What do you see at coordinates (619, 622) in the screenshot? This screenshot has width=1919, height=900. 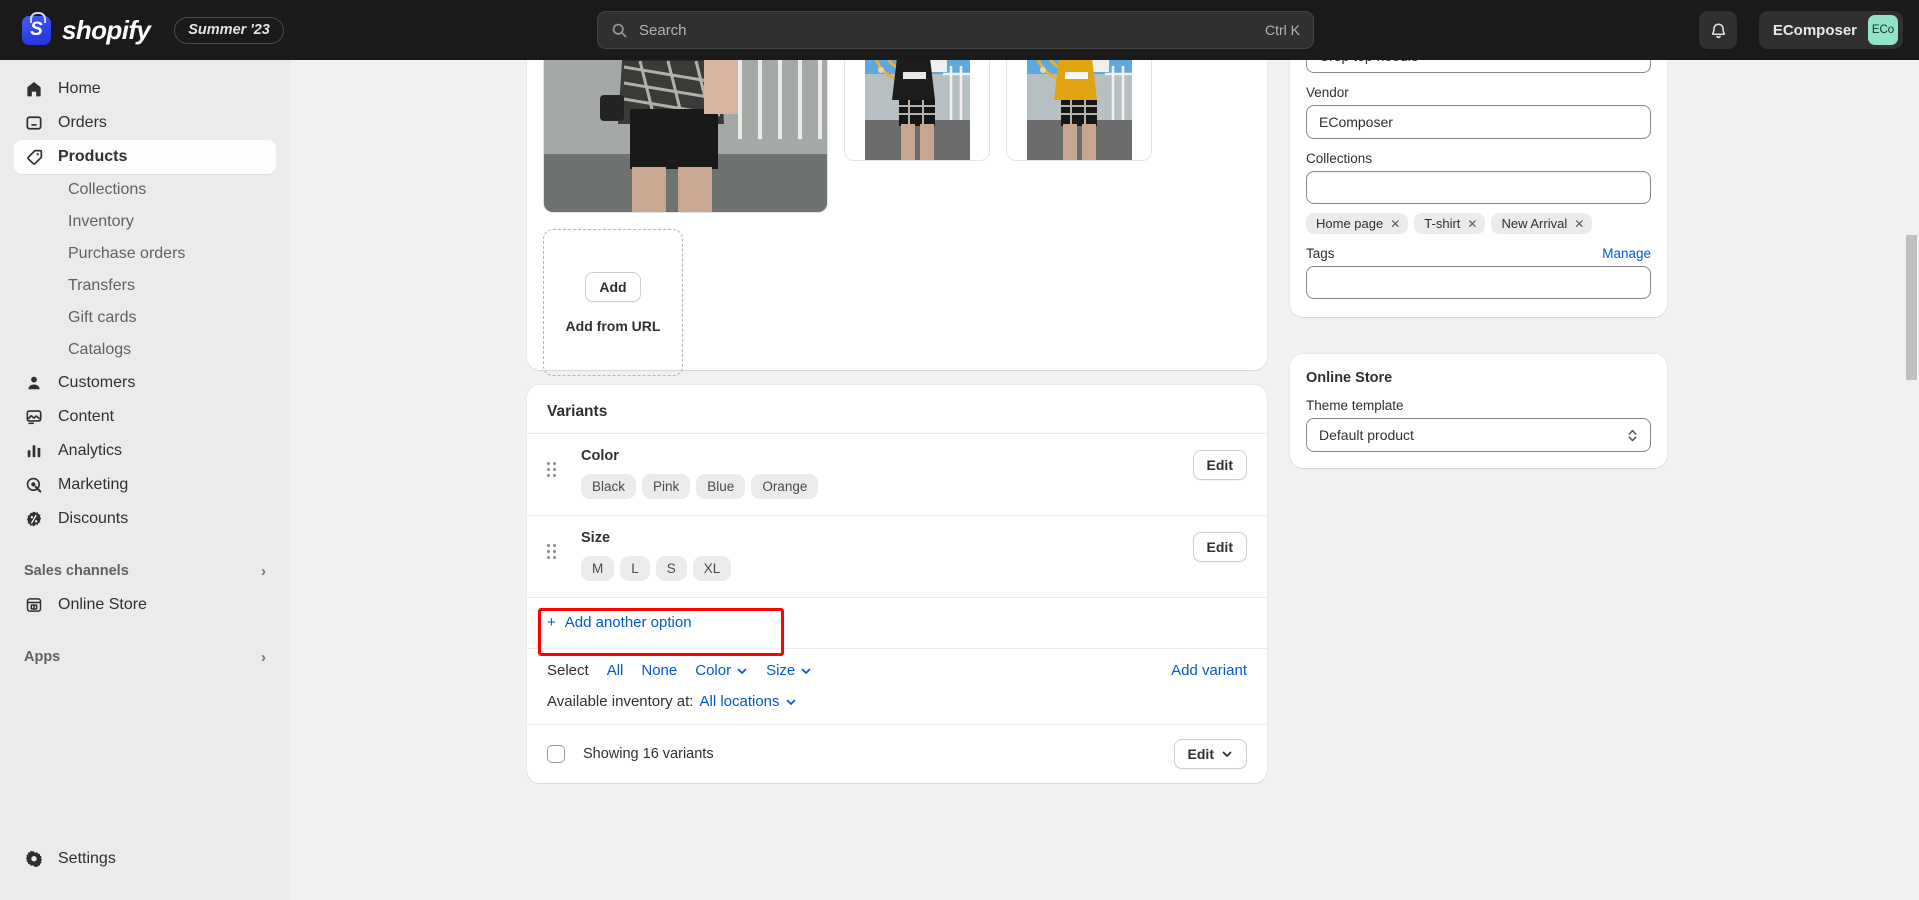 I see `add-another-option-button: + Add another option` at bounding box center [619, 622].